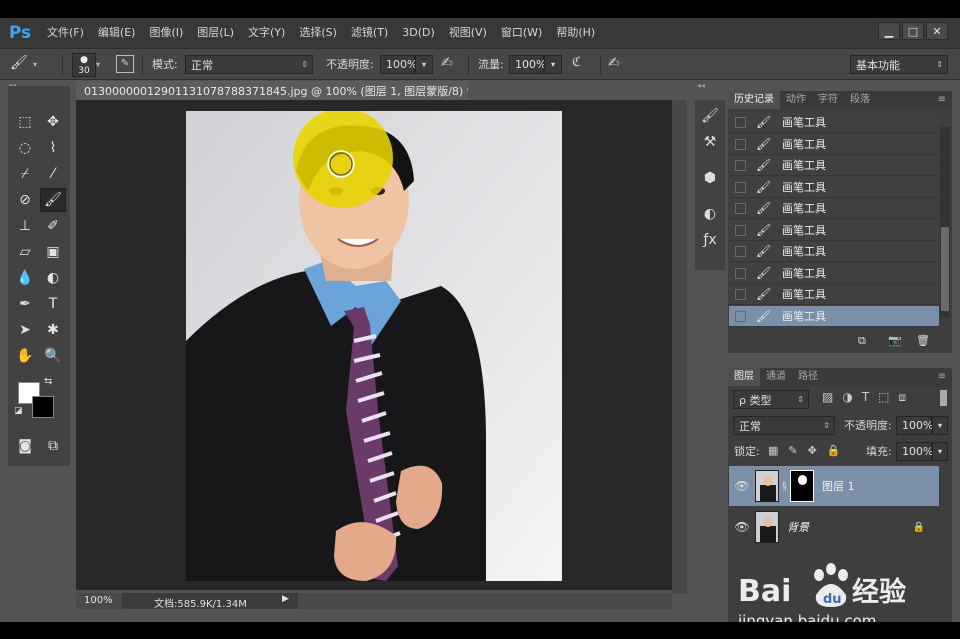 Image resolution: width=960 pixels, height=639 pixels. I want to click on maximize-icon: □, so click(913, 31).